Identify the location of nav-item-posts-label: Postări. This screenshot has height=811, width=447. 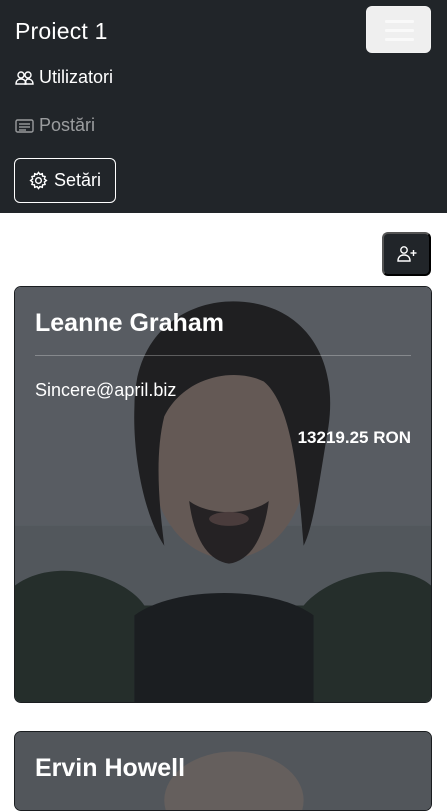
(67, 125).